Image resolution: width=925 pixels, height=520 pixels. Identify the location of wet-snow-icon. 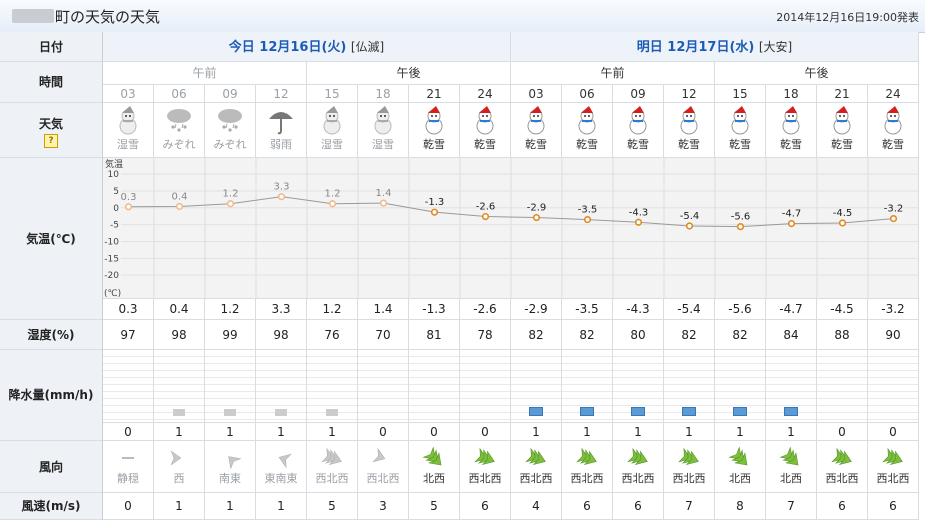
(128, 120).